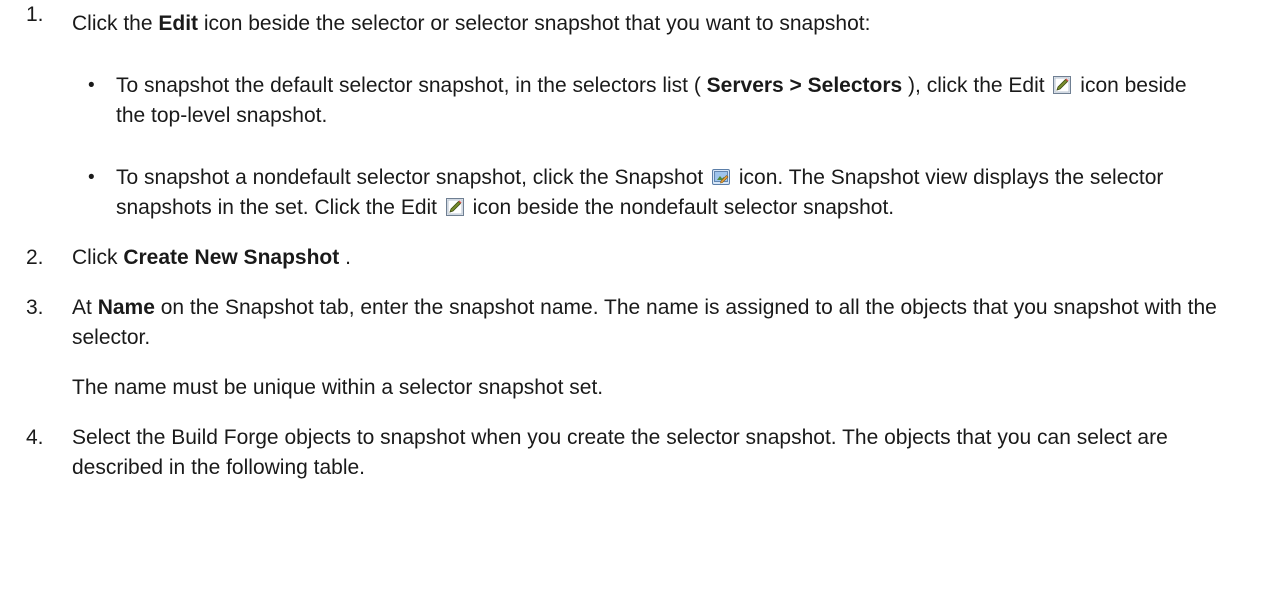 This screenshot has width=1270, height=607. What do you see at coordinates (85, 307) in the screenshot?
I see `step-text-pre: At` at bounding box center [85, 307].